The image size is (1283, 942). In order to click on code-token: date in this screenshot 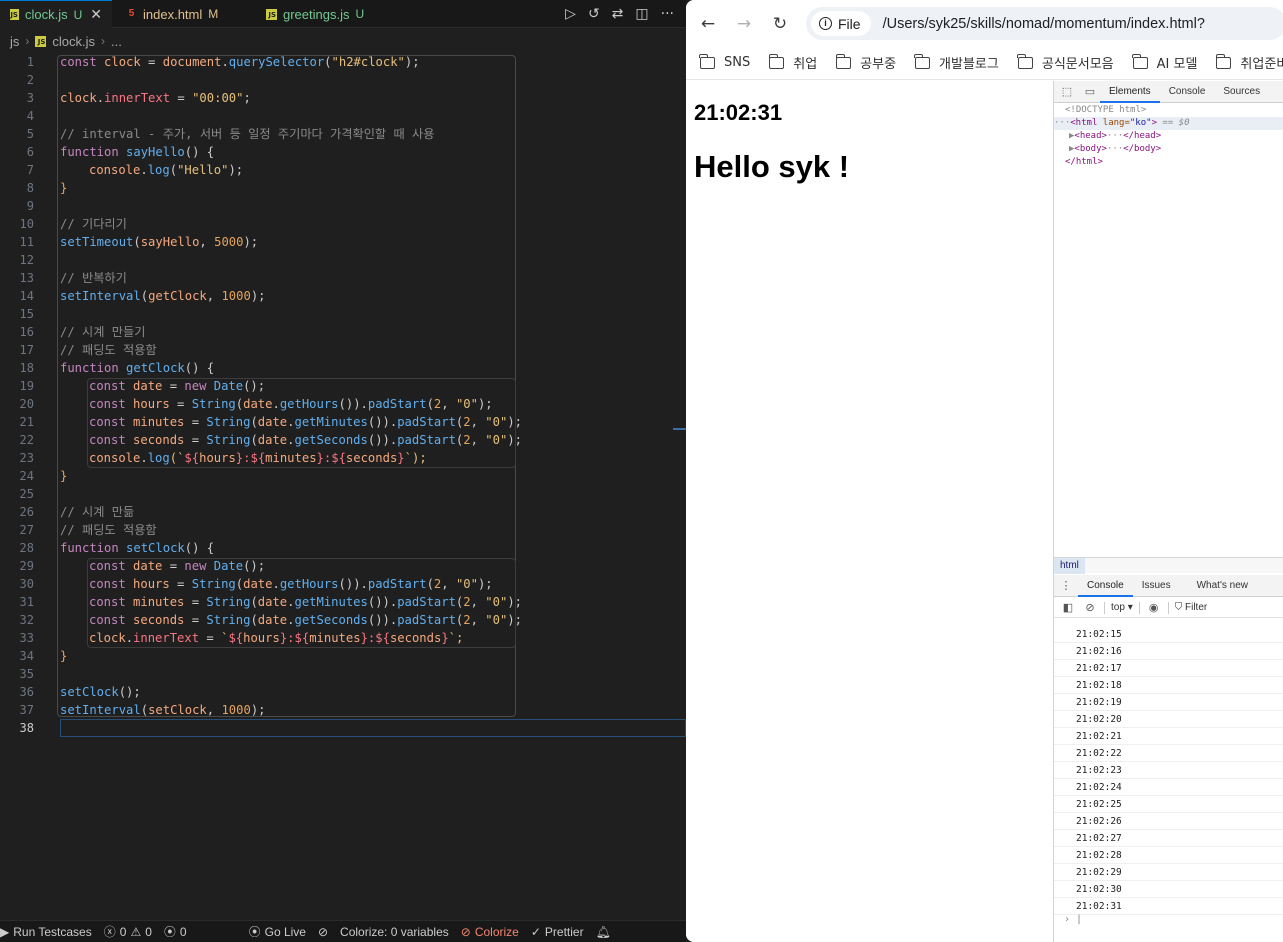, I will do `click(144, 386)`.